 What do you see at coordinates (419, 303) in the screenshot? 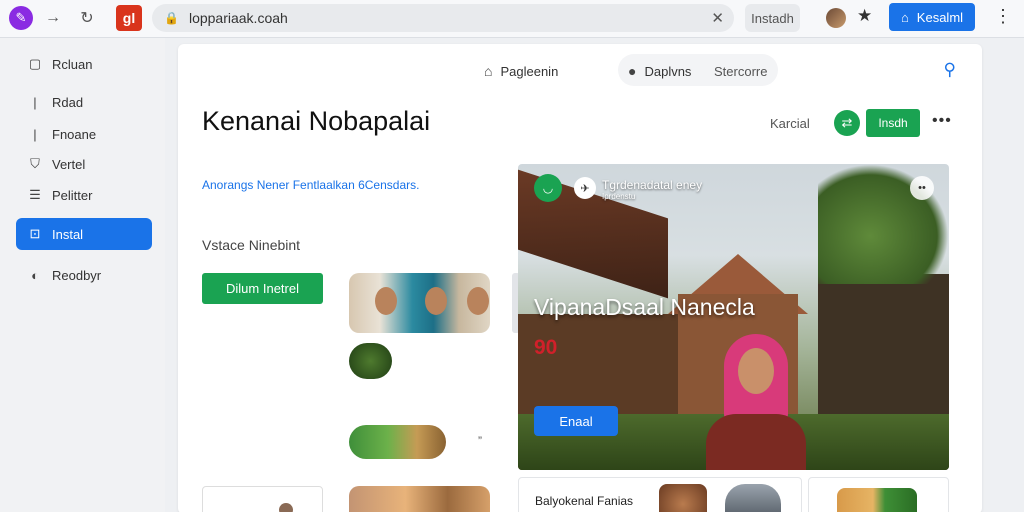
I see `thumbnail-people` at bounding box center [419, 303].